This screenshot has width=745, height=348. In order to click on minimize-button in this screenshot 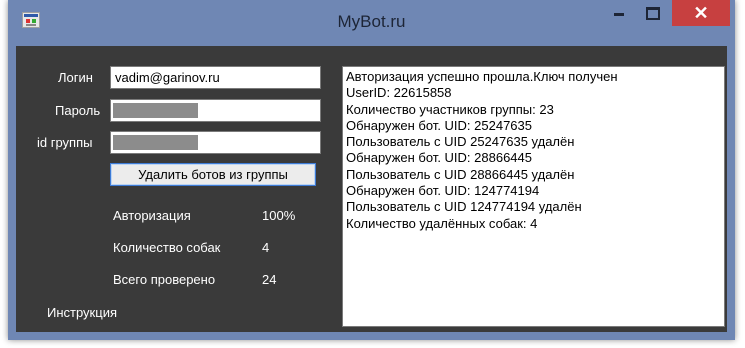, I will do `click(619, 13)`.